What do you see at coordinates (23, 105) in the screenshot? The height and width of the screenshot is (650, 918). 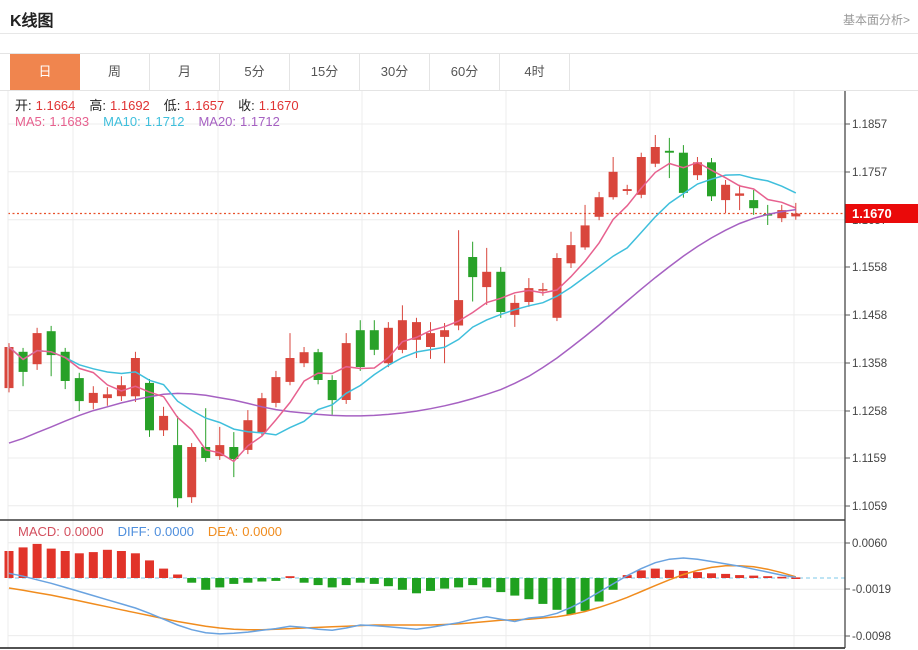 I see `legend-label: 开:` at bounding box center [23, 105].